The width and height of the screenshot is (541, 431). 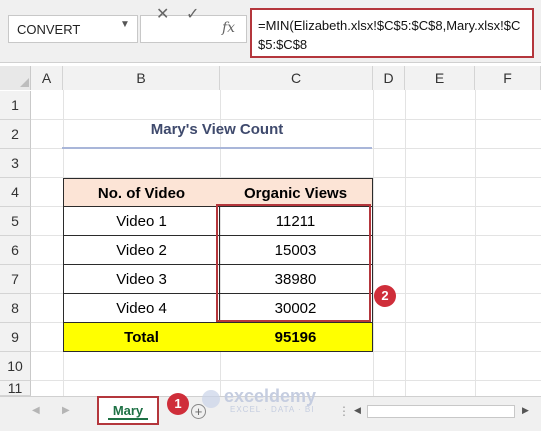 What do you see at coordinates (15, 192) in the screenshot?
I see `row-header-4: 4` at bounding box center [15, 192].